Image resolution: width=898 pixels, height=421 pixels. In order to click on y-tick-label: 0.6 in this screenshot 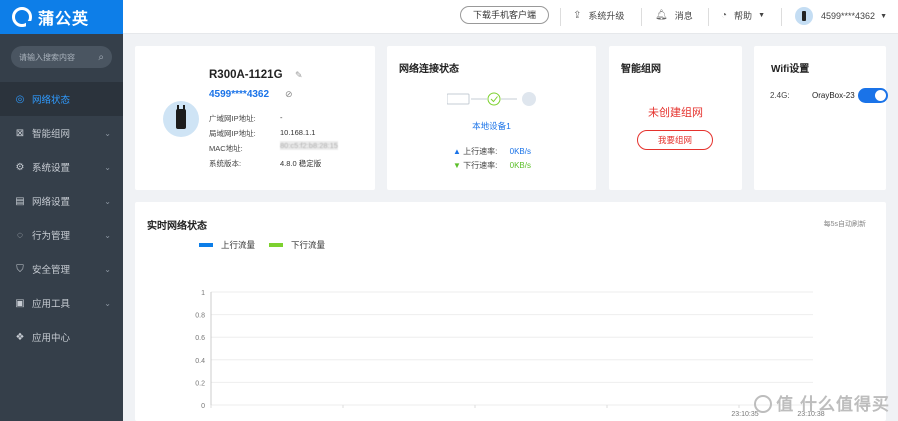, I will do `click(200, 338)`.